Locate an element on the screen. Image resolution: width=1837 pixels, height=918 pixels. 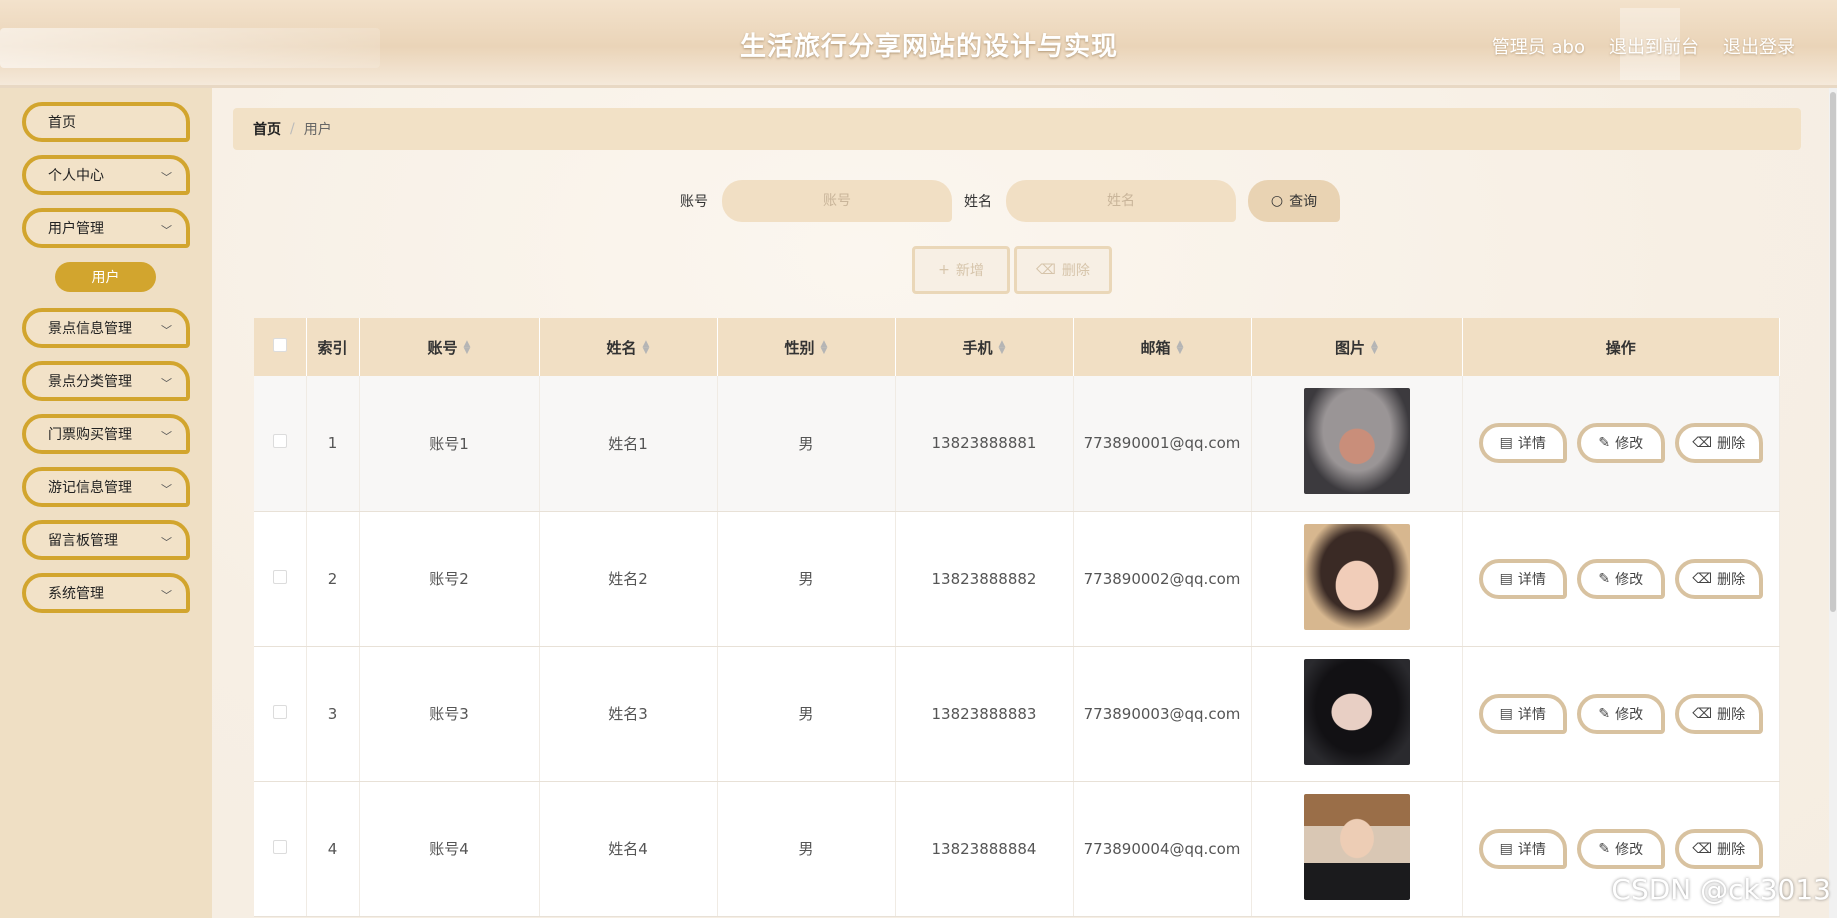
sidebar-item-personal-center: 个人中心 ﹀ is located at coordinates (106, 175).